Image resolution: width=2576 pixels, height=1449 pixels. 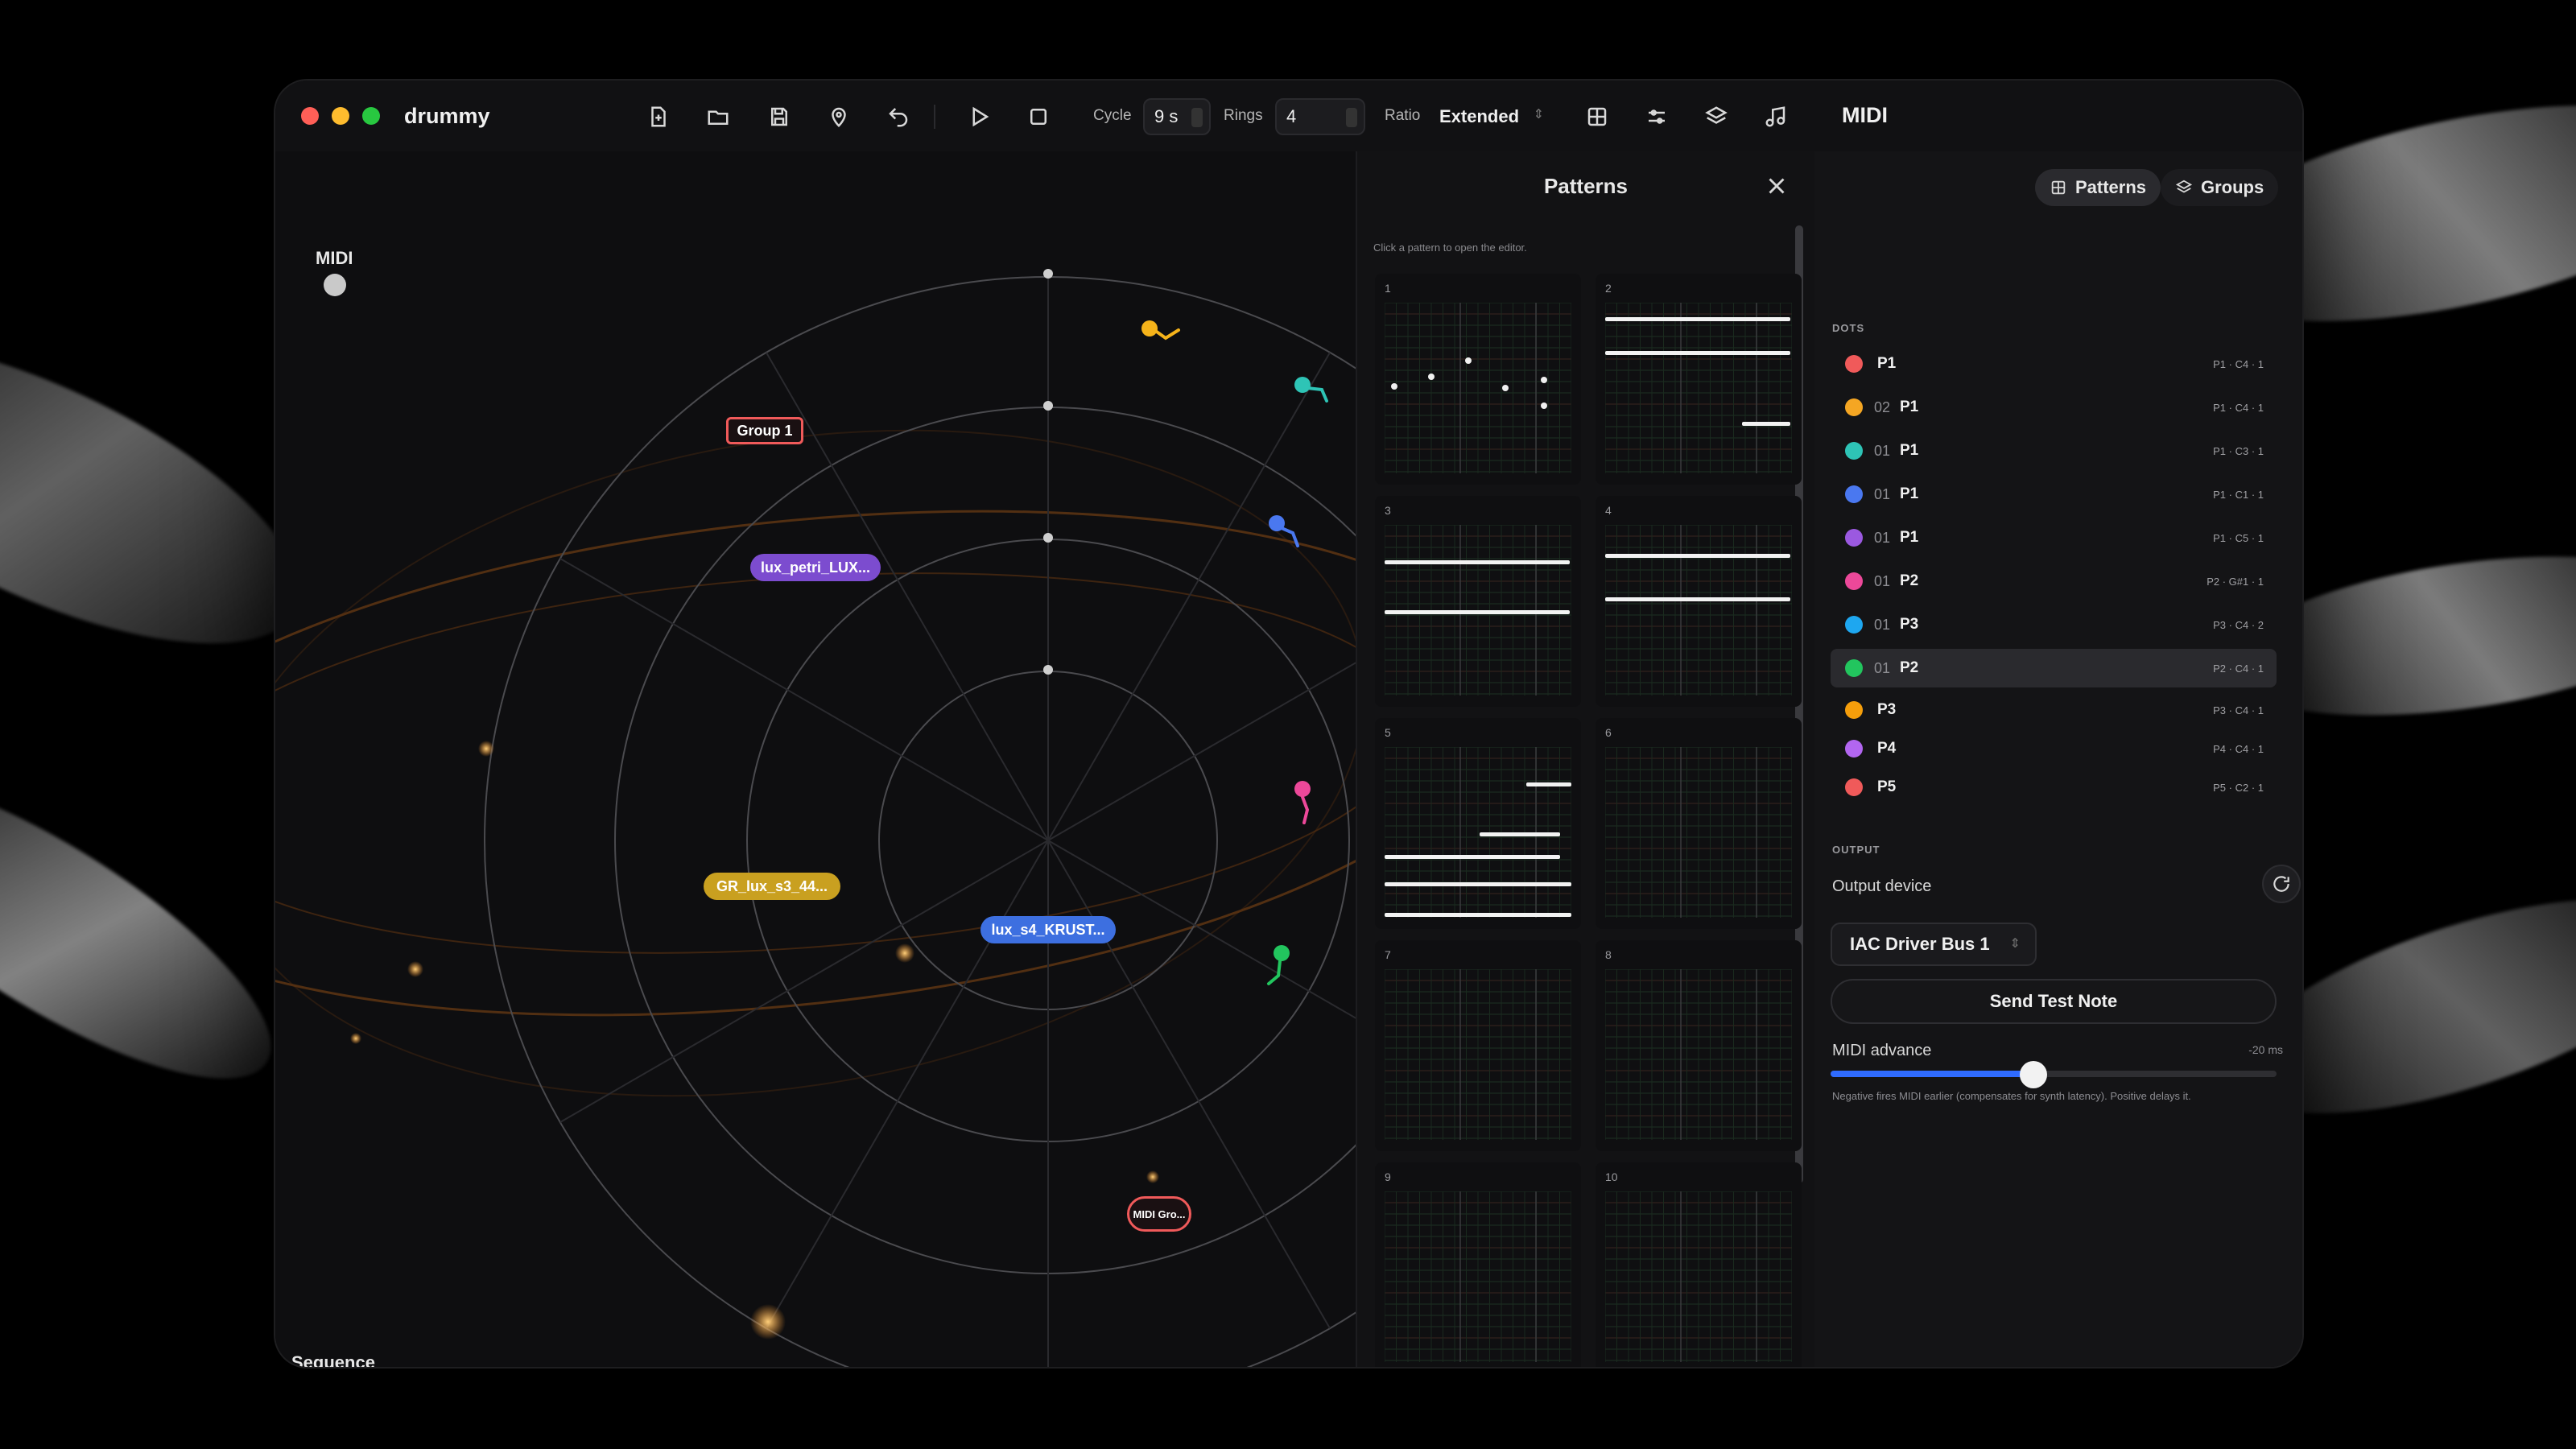 I want to click on dot-meta: P1 · C1 · 1, so click(x=2238, y=494).